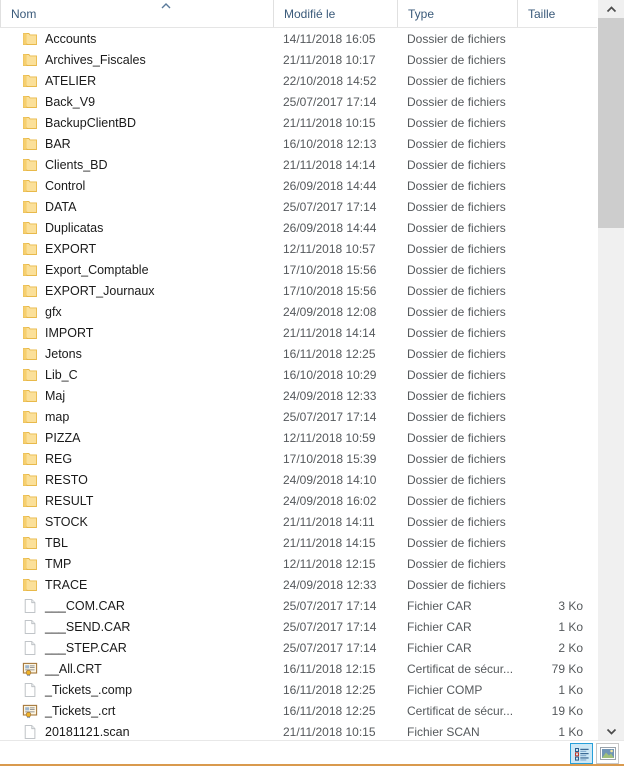 The width and height of the screenshot is (624, 766). I want to click on table-row: TMP 12/11/2018 12:15 Dossier de fichiers, so click(298, 563).